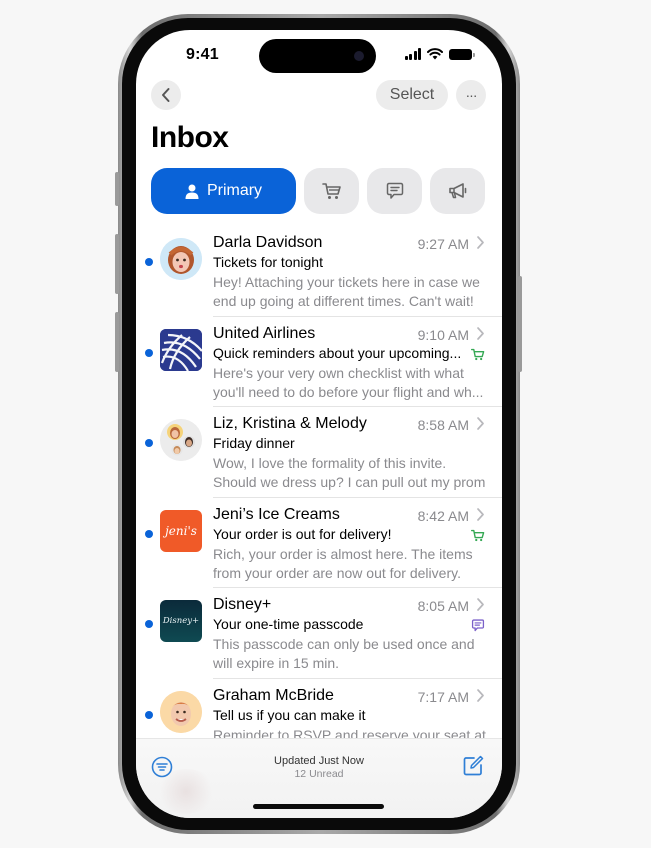 The image size is (651, 848). I want to click on category-tabs: Primary, so click(319, 191).